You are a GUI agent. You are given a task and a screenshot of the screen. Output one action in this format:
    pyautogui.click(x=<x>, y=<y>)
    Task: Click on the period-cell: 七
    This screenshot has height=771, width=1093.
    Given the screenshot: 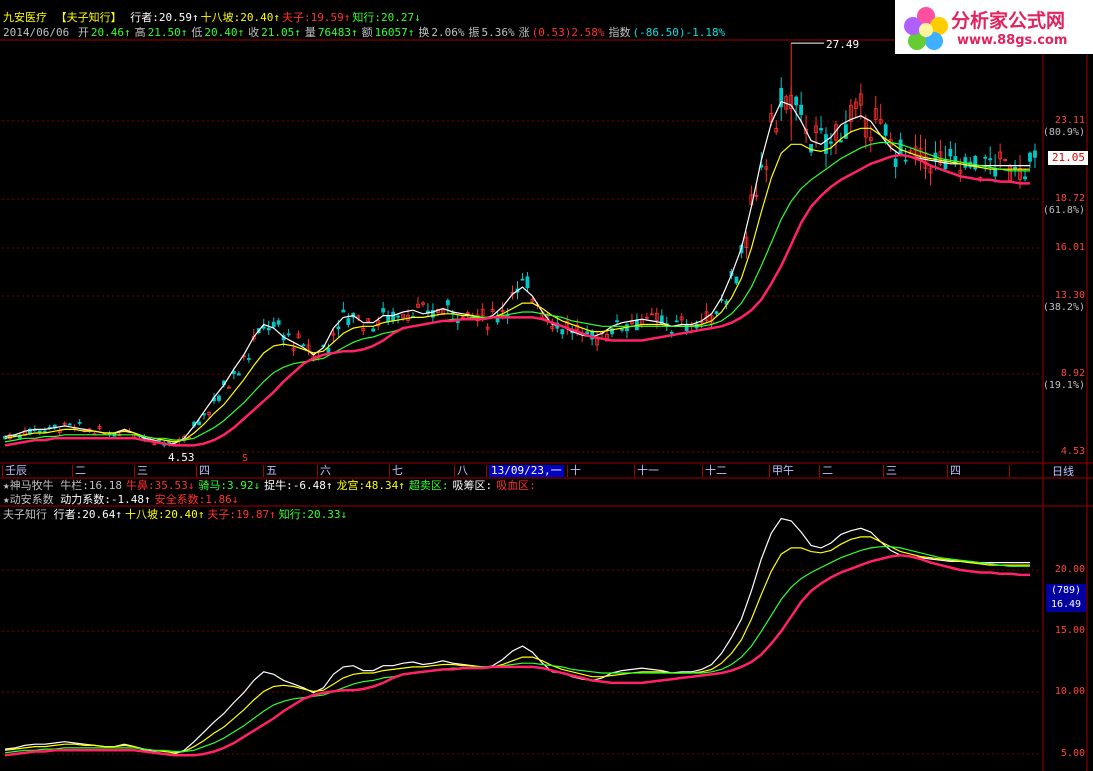 What is the action you would take?
    pyautogui.click(x=397, y=471)
    